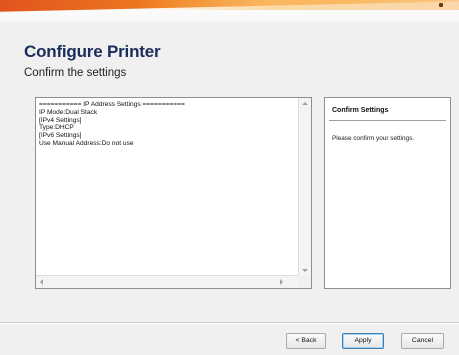 The height and width of the screenshot is (355, 459). I want to click on cancel-button: Cancel, so click(422, 341).